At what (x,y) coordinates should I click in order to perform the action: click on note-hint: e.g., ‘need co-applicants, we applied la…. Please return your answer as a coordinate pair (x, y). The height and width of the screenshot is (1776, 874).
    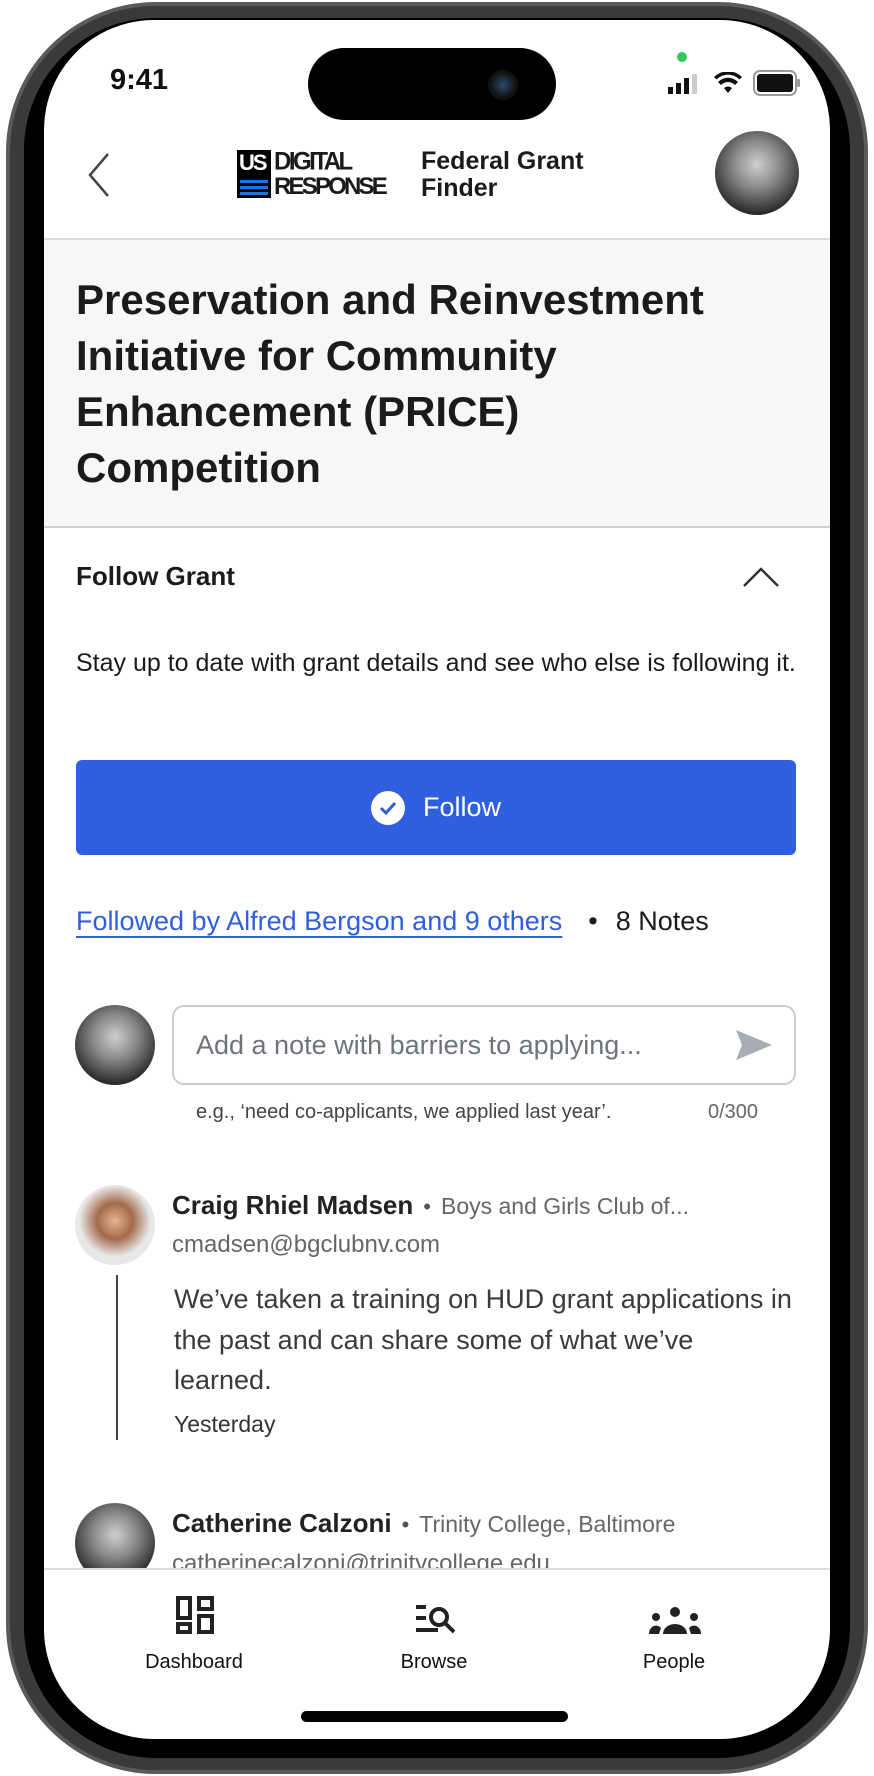
    Looking at the image, I should click on (404, 1112).